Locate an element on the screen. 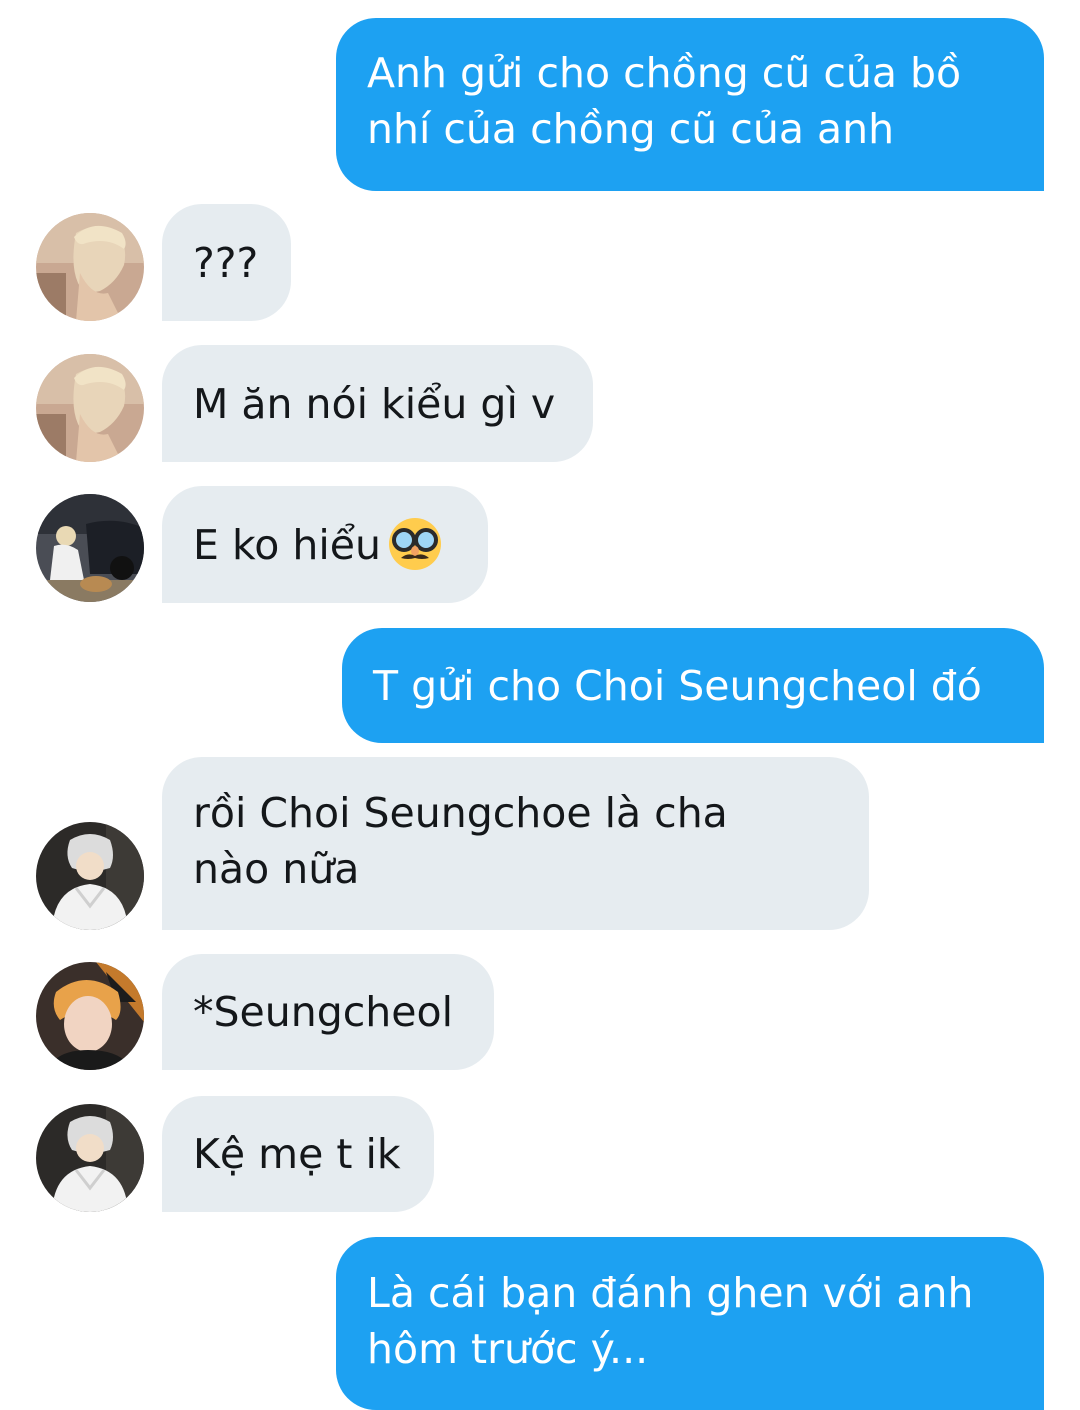 The height and width of the screenshot is (1410, 1080). message-text-line: Là cái bạn đánh ghen với anh is located at coordinates (670, 1293).